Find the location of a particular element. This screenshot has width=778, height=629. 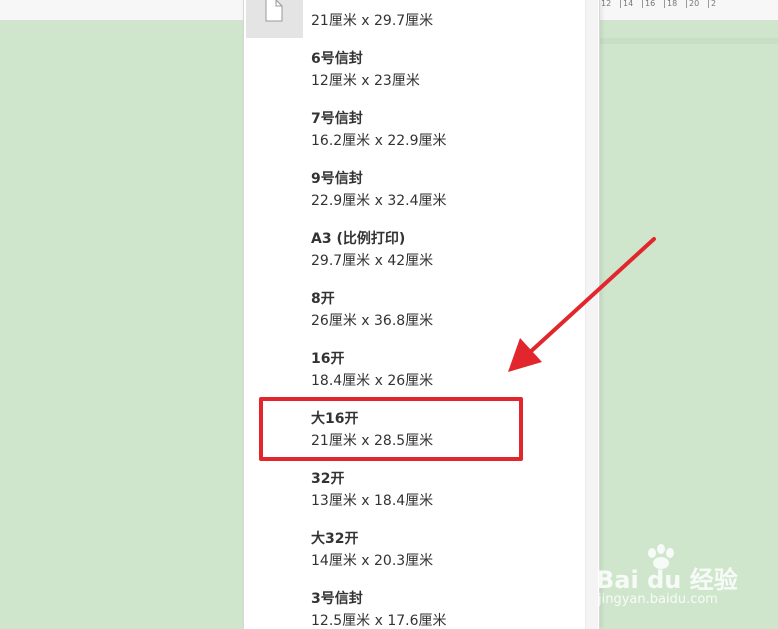

paper-size-dims: 14厘米 x 20.3厘米 is located at coordinates (372, 561).